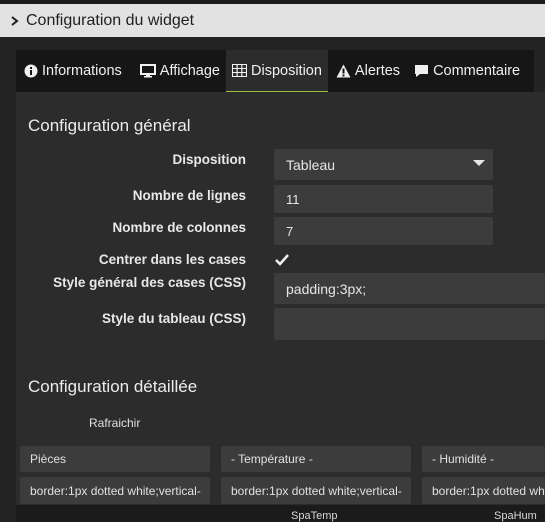  Describe the element at coordinates (383, 231) in the screenshot. I see `cols-input: 7` at that location.